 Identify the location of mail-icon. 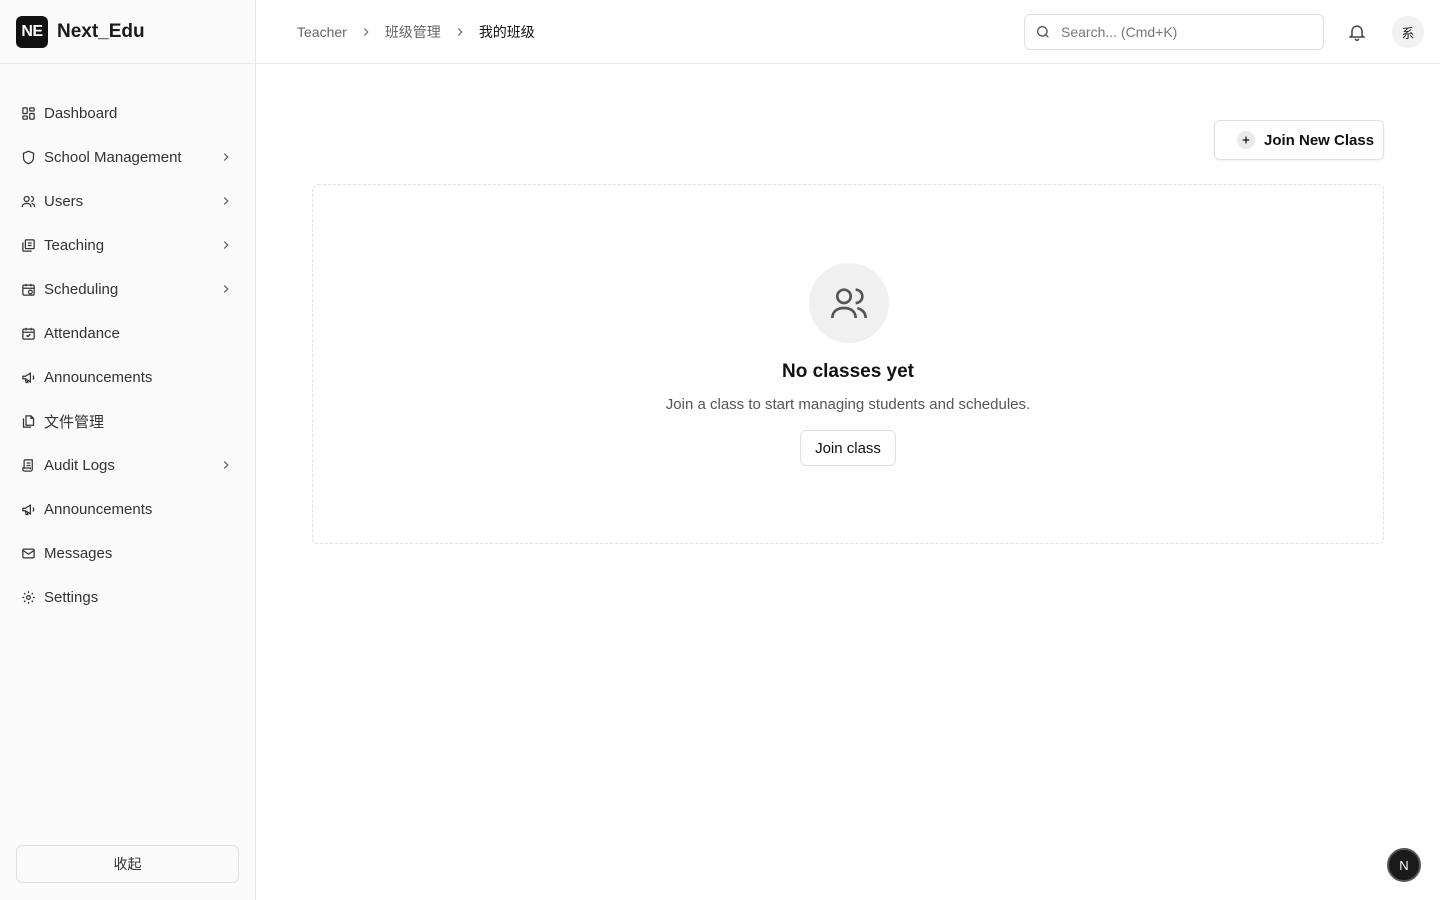
(28, 553).